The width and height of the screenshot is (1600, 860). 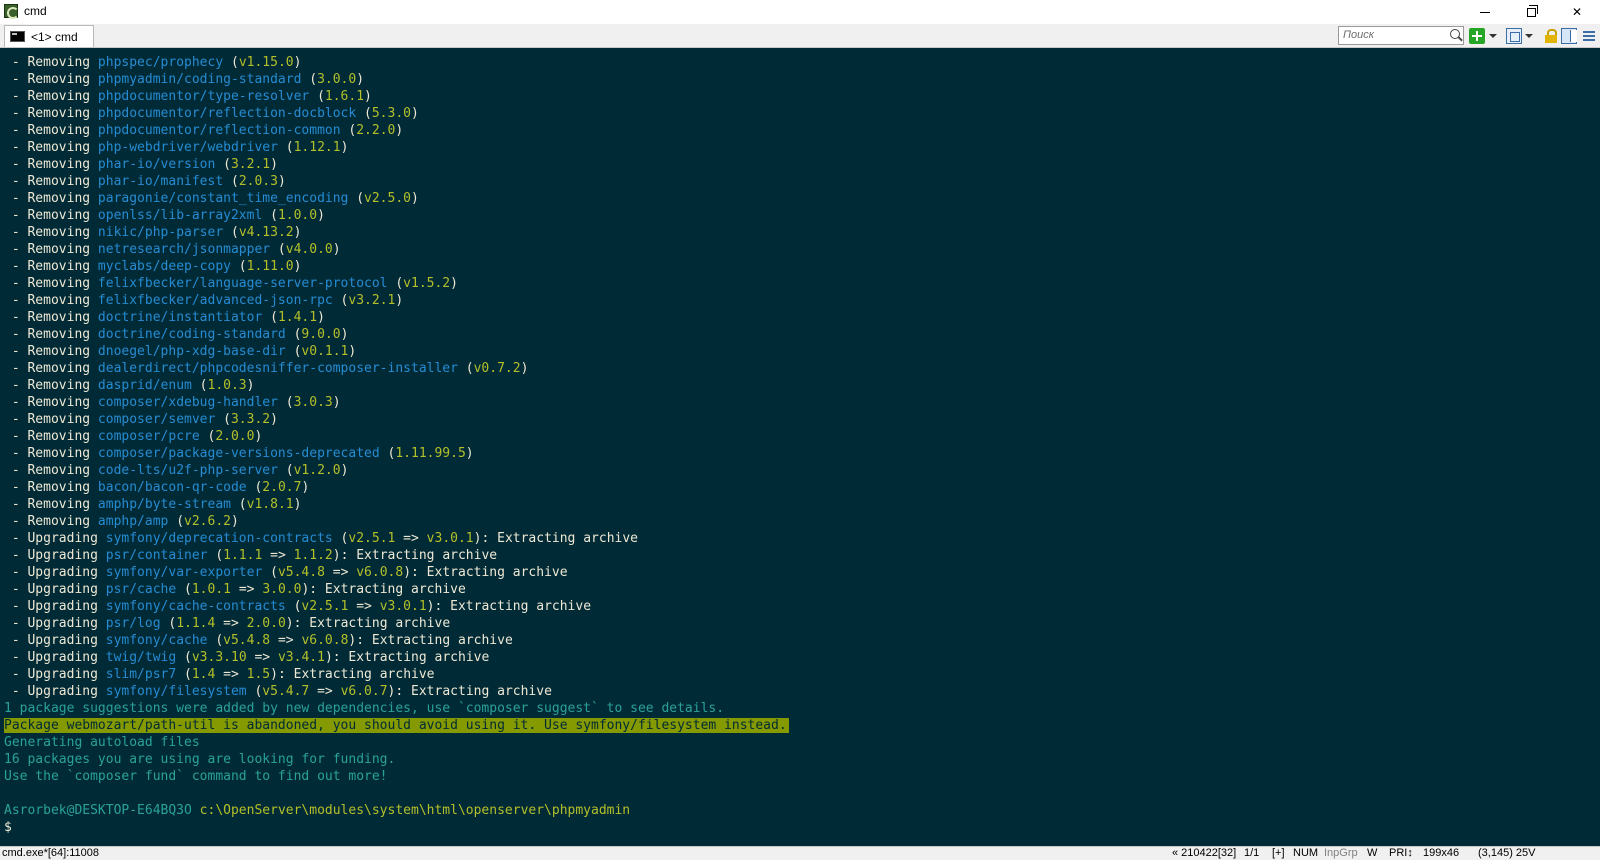 I want to click on add-console-icon, so click(x=1477, y=36).